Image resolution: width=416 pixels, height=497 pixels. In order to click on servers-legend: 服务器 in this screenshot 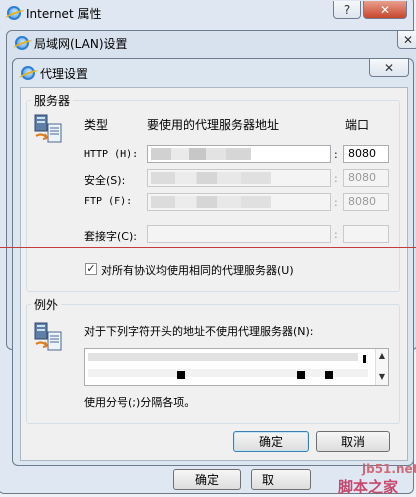, I will do `click(52, 101)`.